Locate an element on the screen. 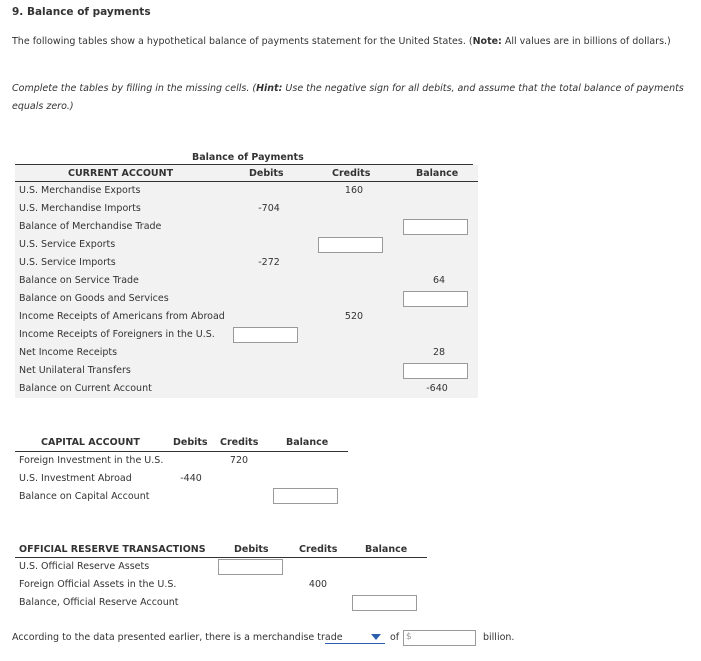 The width and height of the screenshot is (701, 661). merchandise-imports-debits: -704 is located at coordinates (269, 208).